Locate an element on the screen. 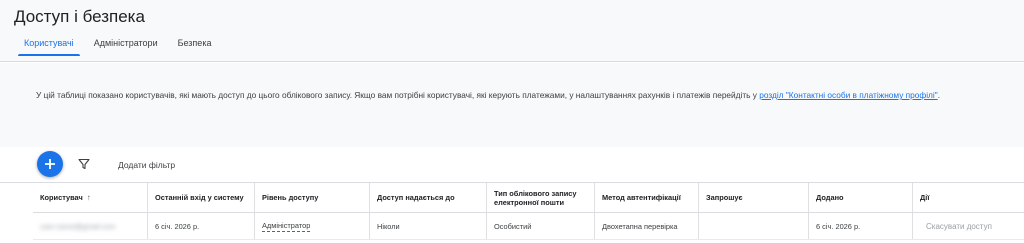 The height and width of the screenshot is (243, 1024). column-header-actions: Дії is located at coordinates (925, 197).